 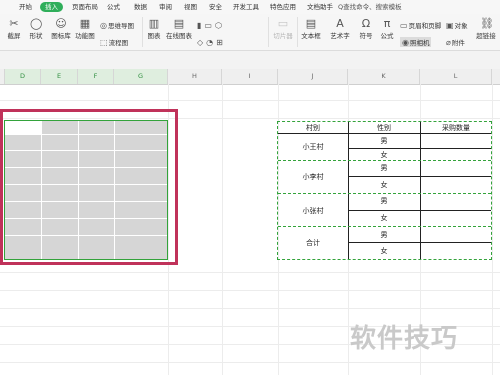 I want to click on tab-review: 审阅, so click(x=165, y=7).